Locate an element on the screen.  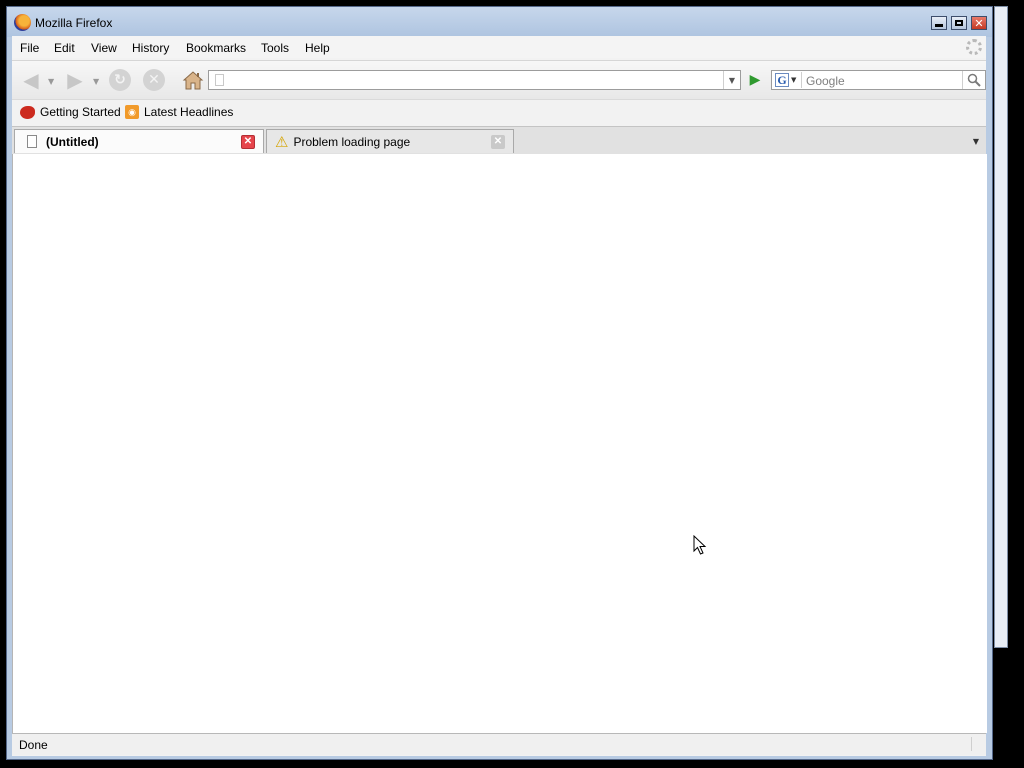
menu-tools: Tools is located at coordinates (275, 48).